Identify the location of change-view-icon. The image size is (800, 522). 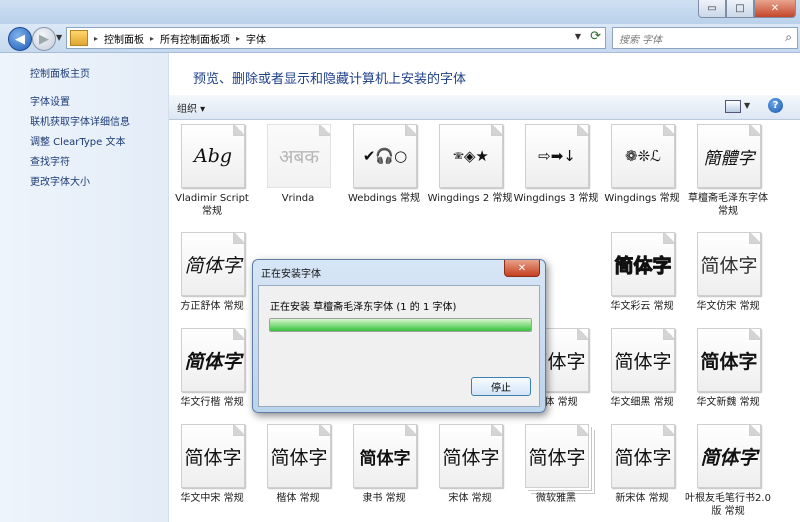
(733, 106).